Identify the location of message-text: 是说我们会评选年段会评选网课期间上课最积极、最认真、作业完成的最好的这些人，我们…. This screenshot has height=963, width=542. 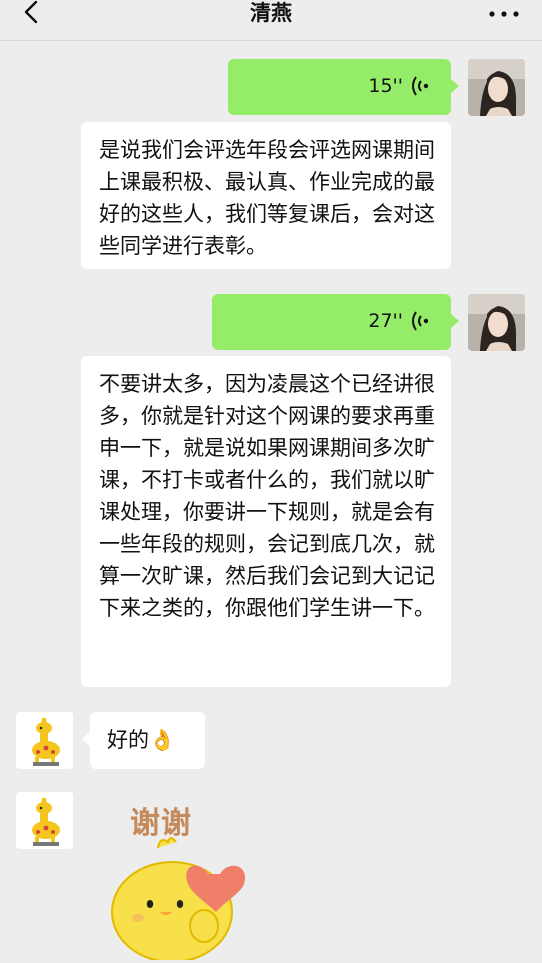
(267, 198).